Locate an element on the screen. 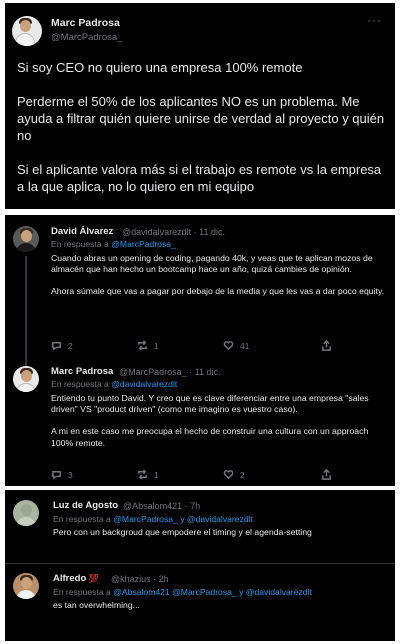 This screenshot has width=400, height=644. author-meta: @MarcPadrosa_ · 11 dic. is located at coordinates (170, 372).